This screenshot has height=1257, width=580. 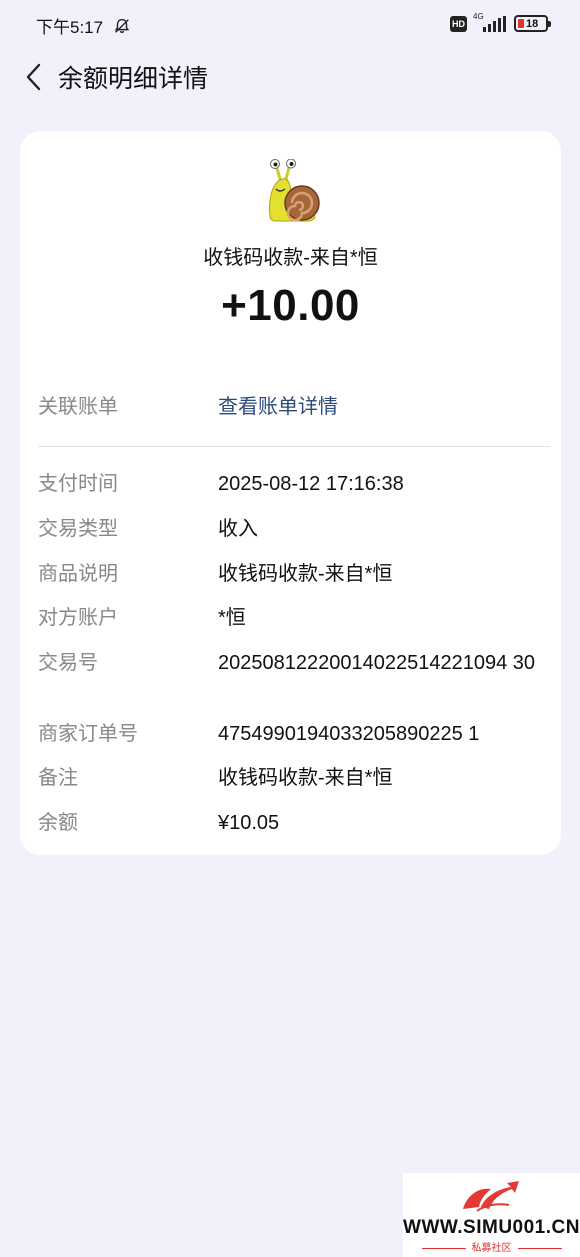 What do you see at coordinates (290, 305) in the screenshot?
I see `transaction-amount: +10.00` at bounding box center [290, 305].